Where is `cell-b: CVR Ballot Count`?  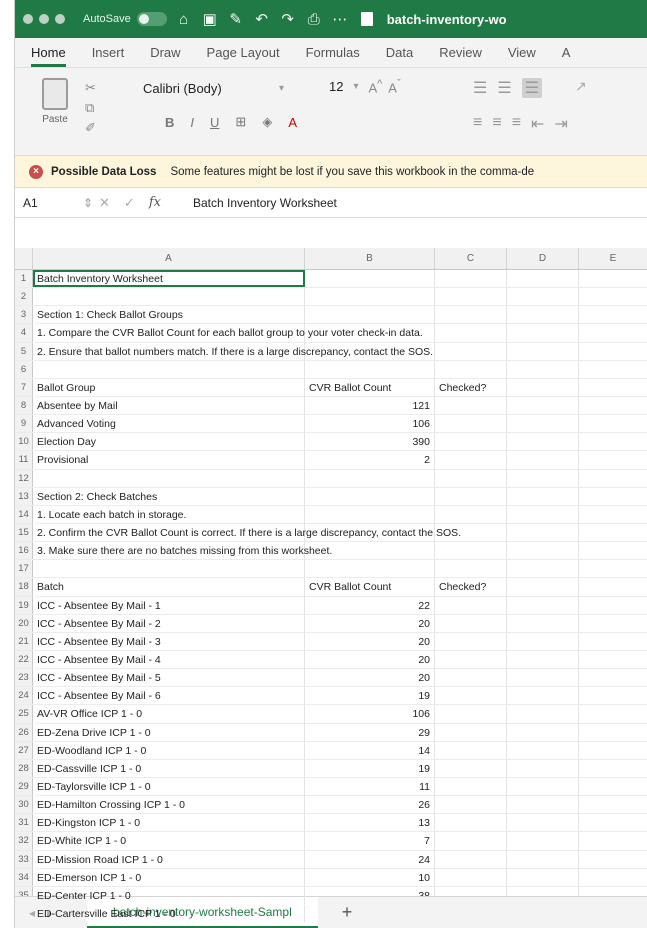
cell-b: CVR Ballot Count is located at coordinates (370, 587).